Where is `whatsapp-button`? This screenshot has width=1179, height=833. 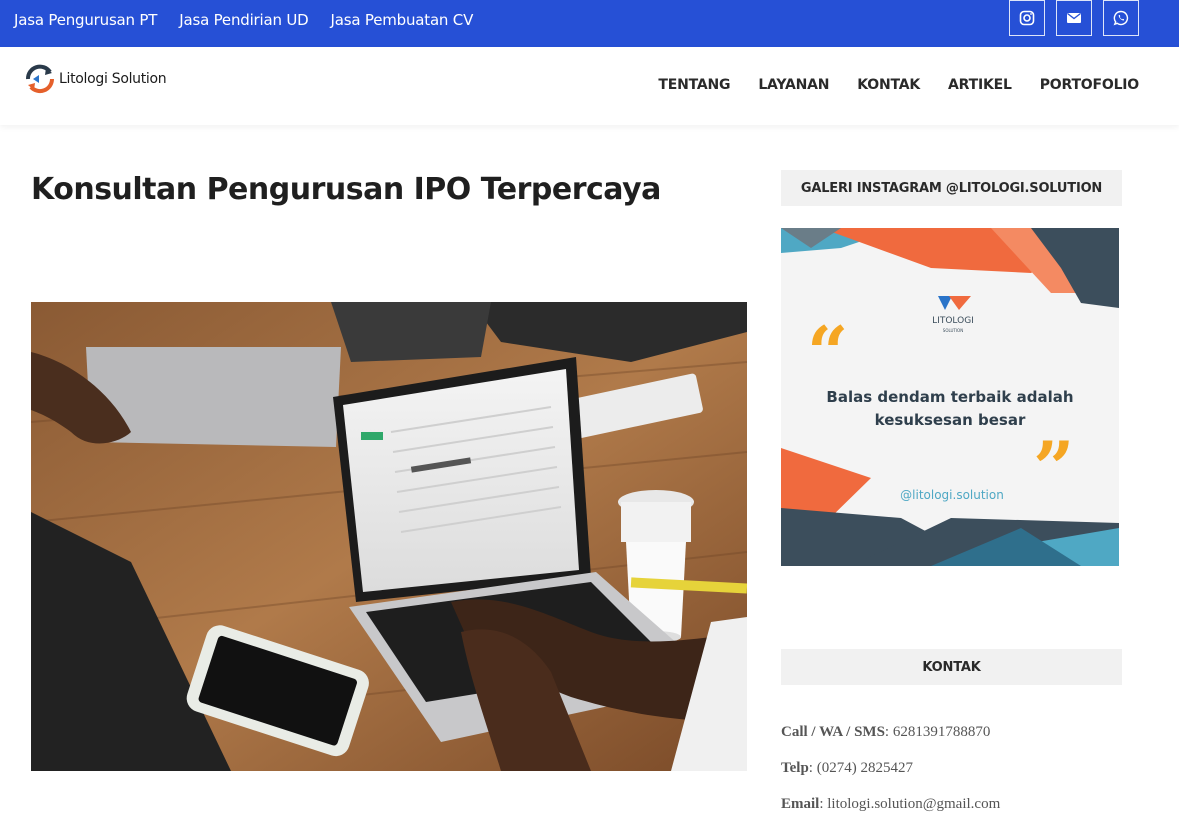
whatsapp-button is located at coordinates (1121, 18).